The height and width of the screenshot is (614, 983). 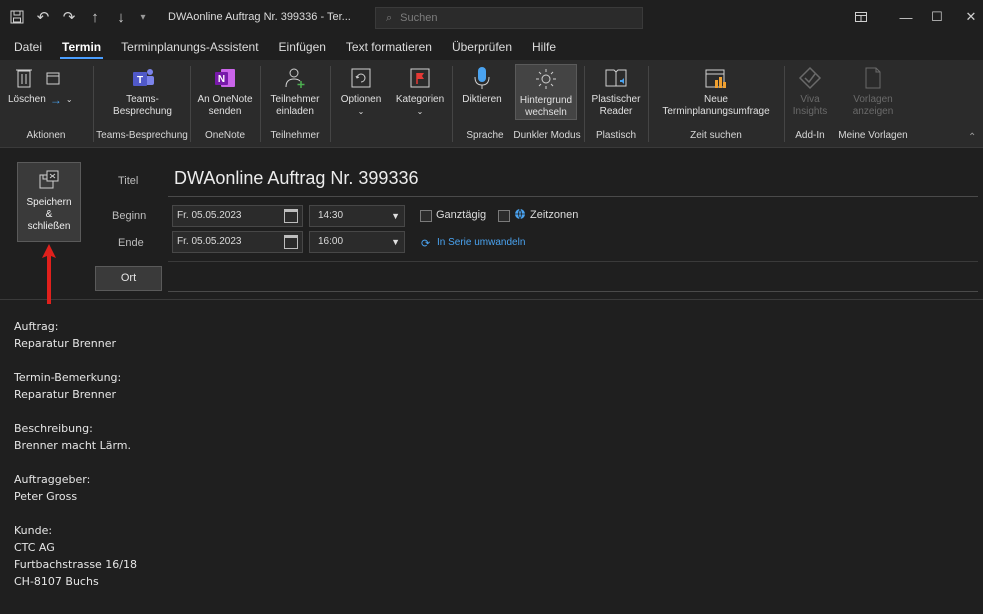 I want to click on view-templates-button: Vorlagen anzeigen, so click(x=873, y=92).